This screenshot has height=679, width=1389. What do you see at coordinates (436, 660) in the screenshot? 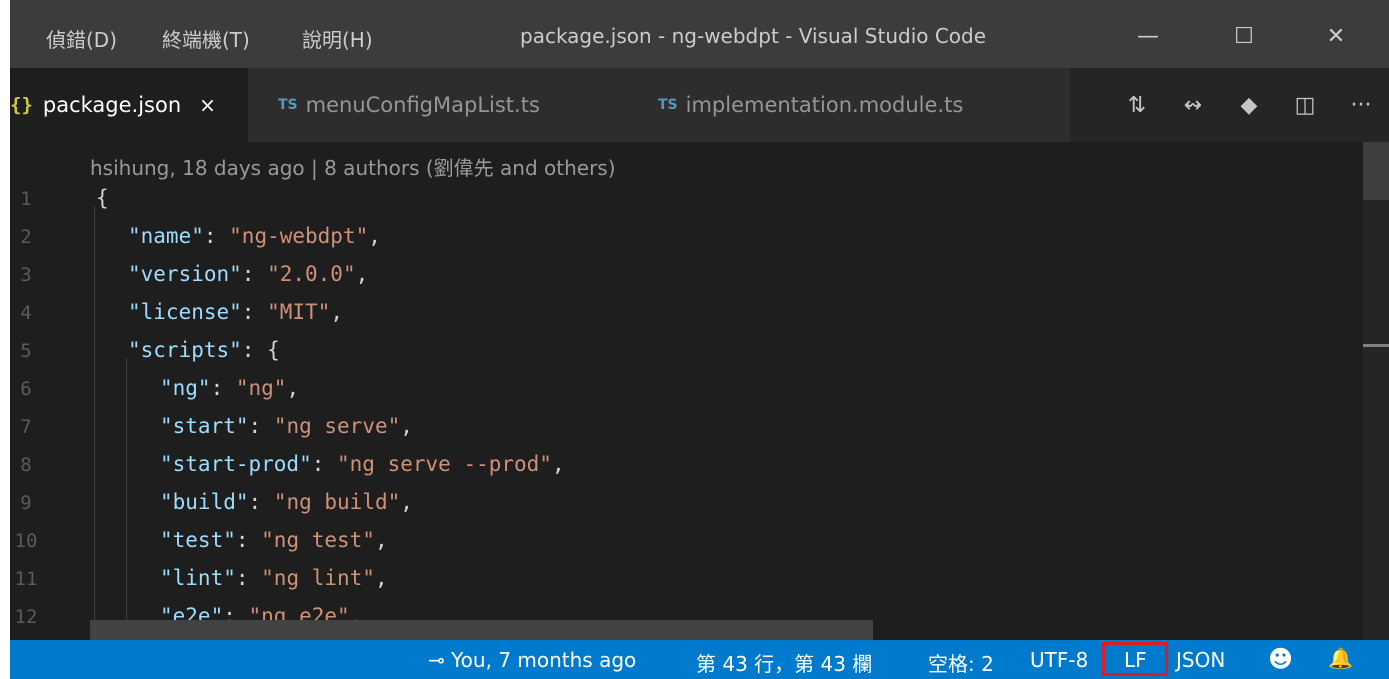
I see `commit-icon: ⊸` at bounding box center [436, 660].